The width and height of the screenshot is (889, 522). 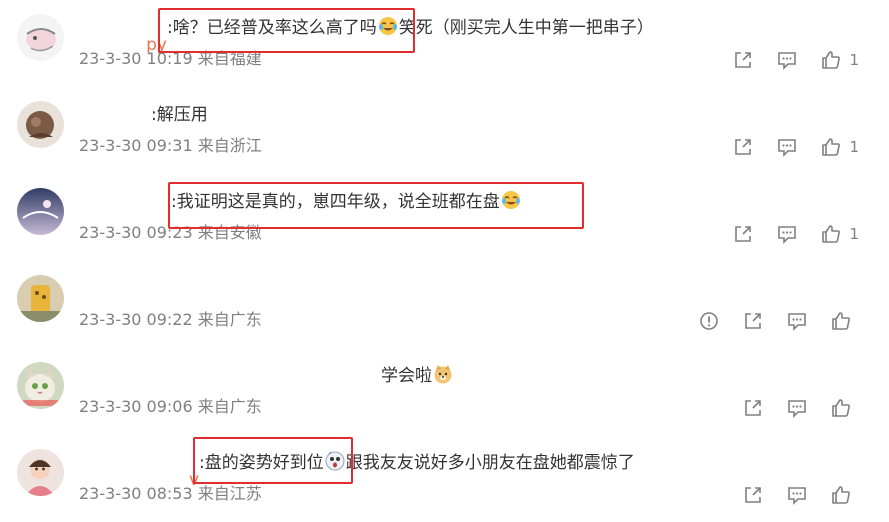 I want to click on report-icon, so click(x=709, y=321).